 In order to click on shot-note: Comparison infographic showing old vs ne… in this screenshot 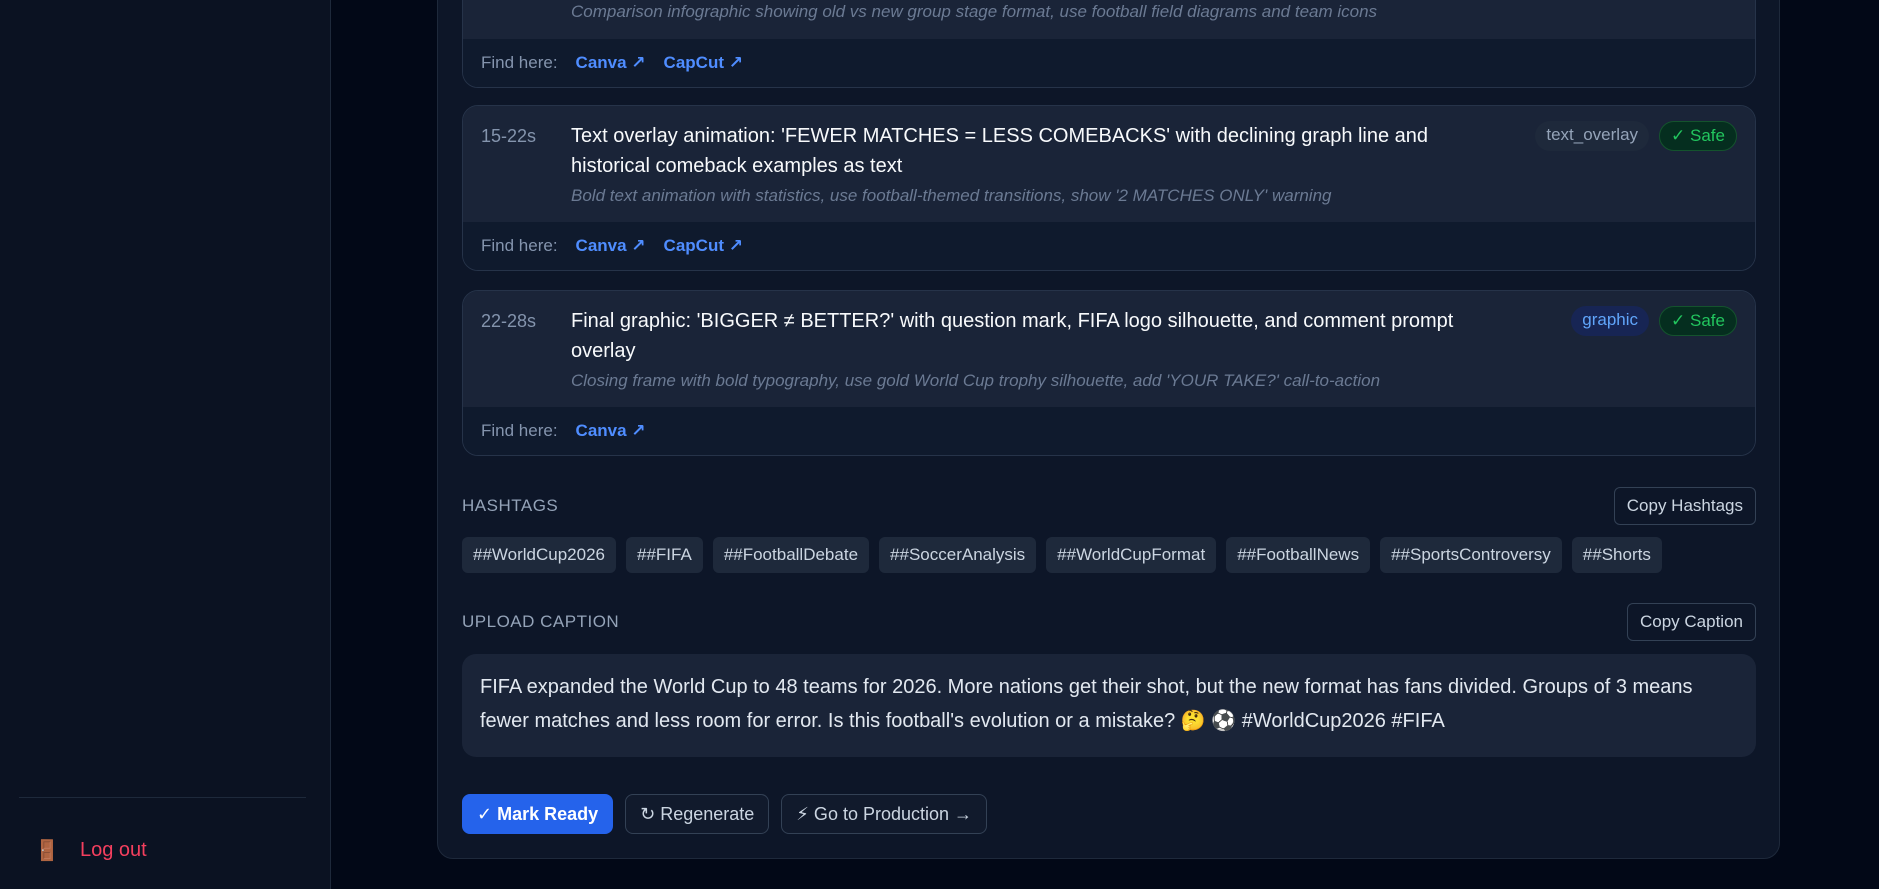, I will do `click(974, 11)`.